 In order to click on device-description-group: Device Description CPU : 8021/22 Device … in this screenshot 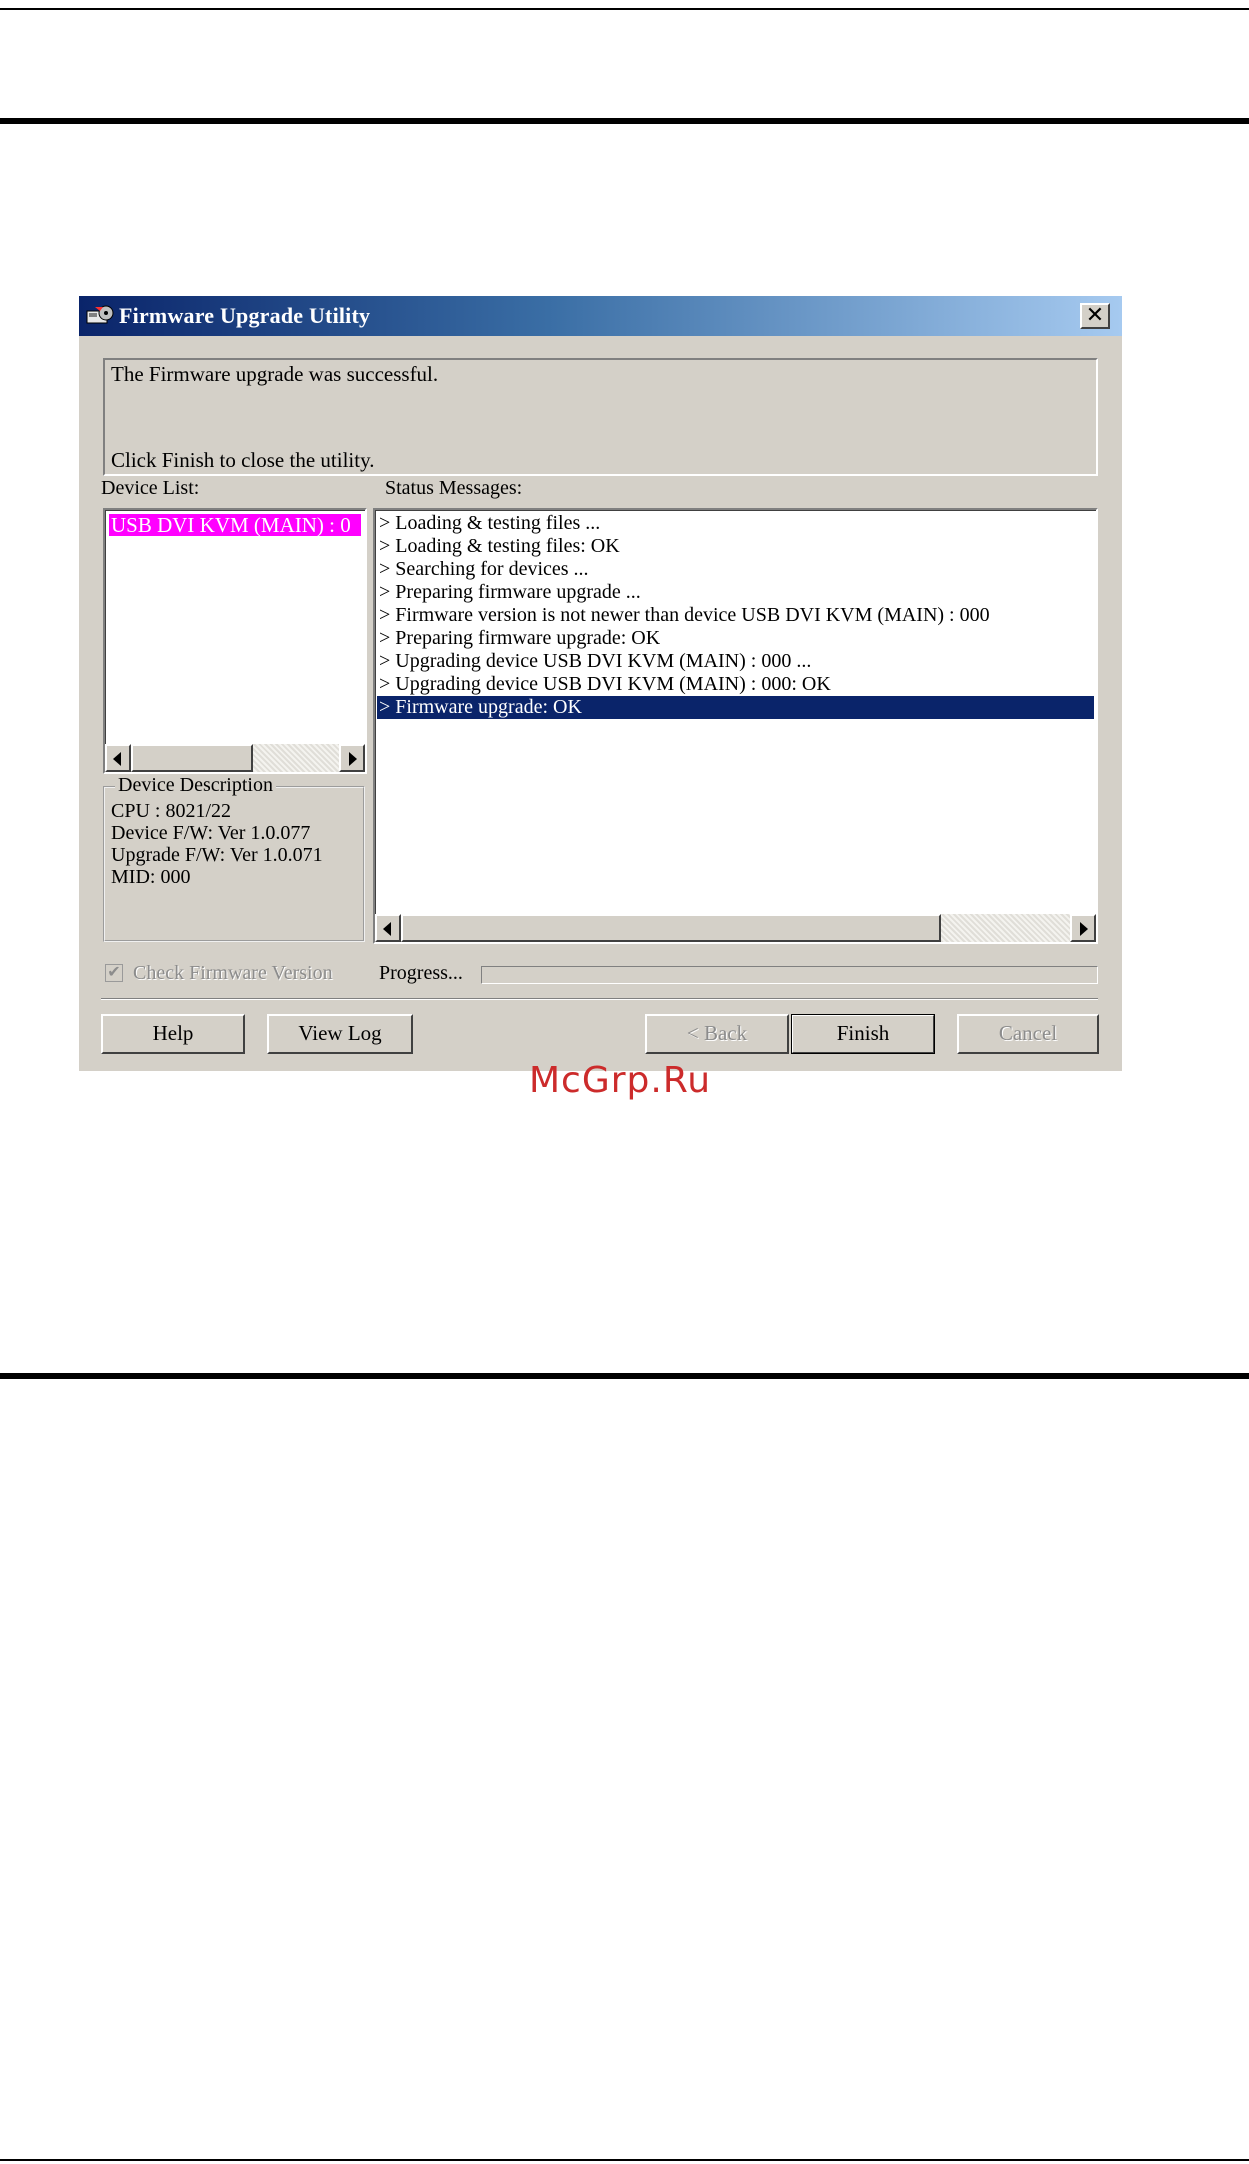, I will do `click(234, 858)`.